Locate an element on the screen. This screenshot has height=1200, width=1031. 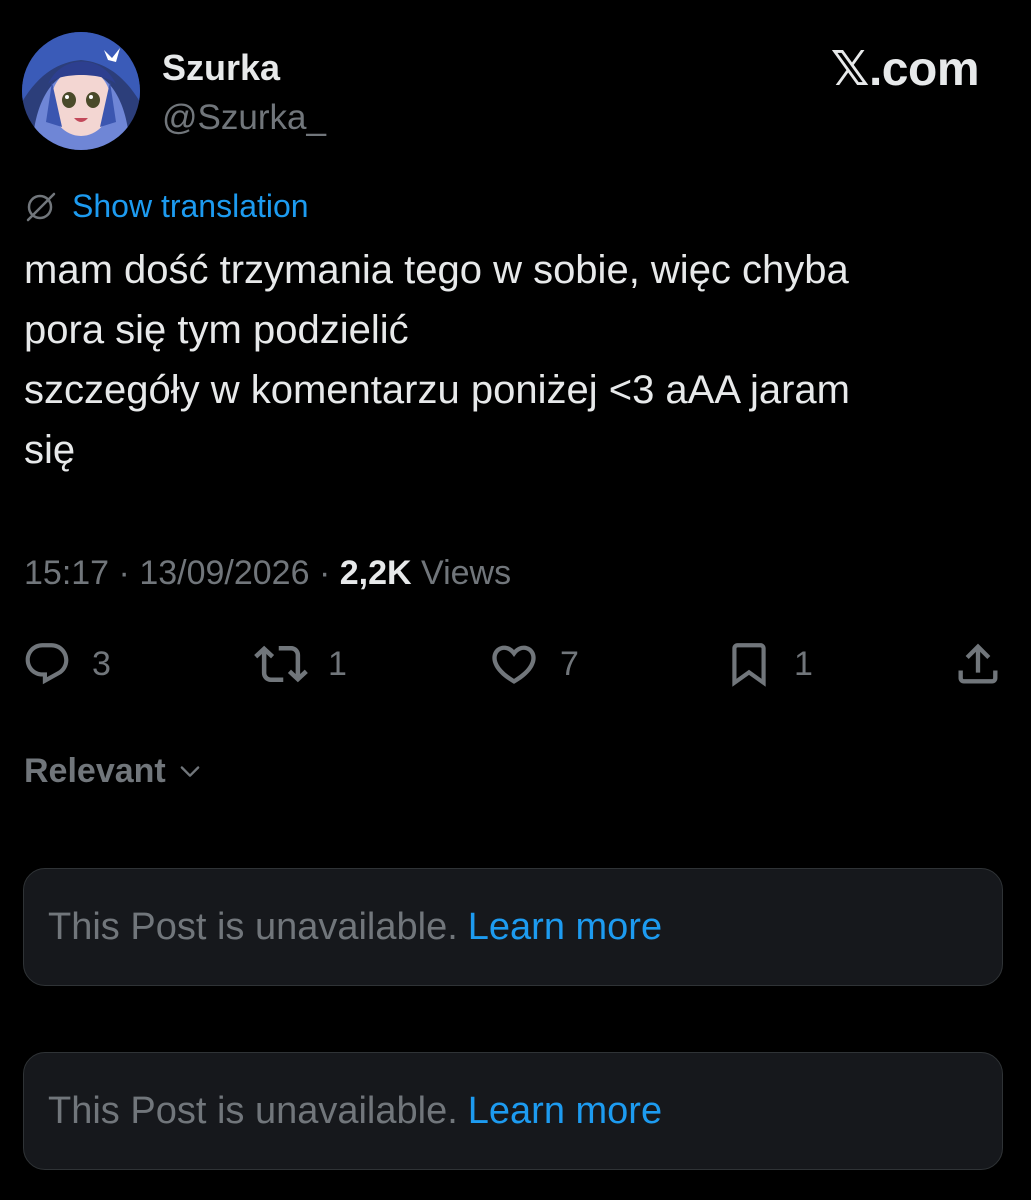
repost-count: 1 is located at coordinates (337, 663).